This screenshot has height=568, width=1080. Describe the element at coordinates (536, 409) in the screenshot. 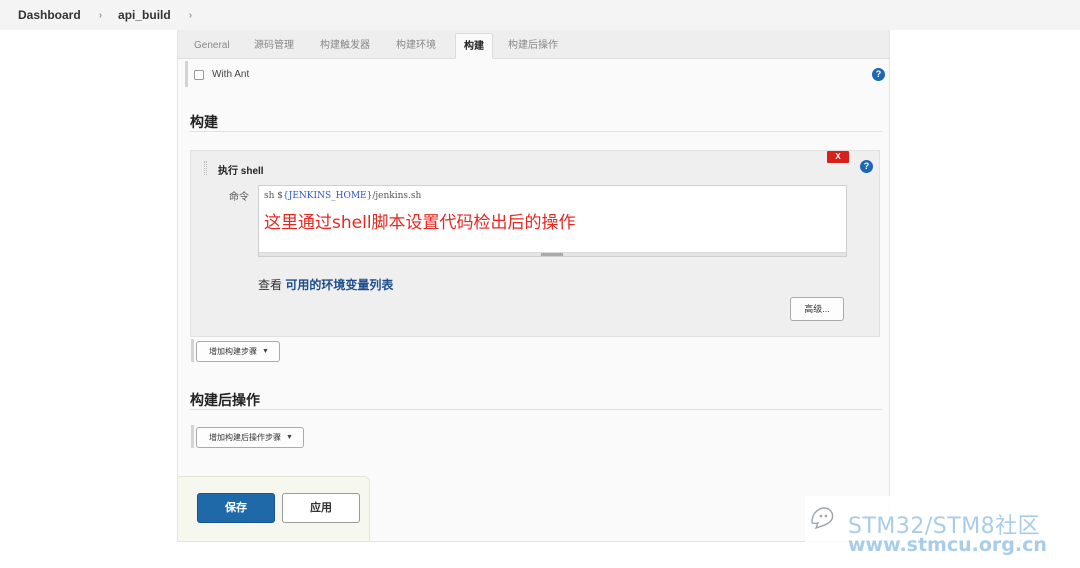

I see `post-build-section-divider` at that location.